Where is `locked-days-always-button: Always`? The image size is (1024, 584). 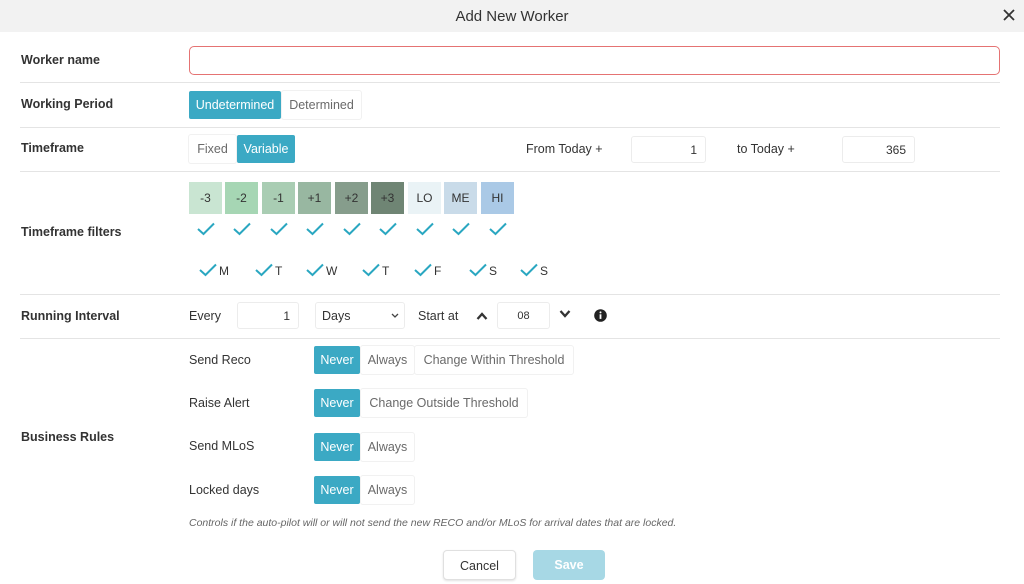 locked-days-always-button: Always is located at coordinates (387, 490).